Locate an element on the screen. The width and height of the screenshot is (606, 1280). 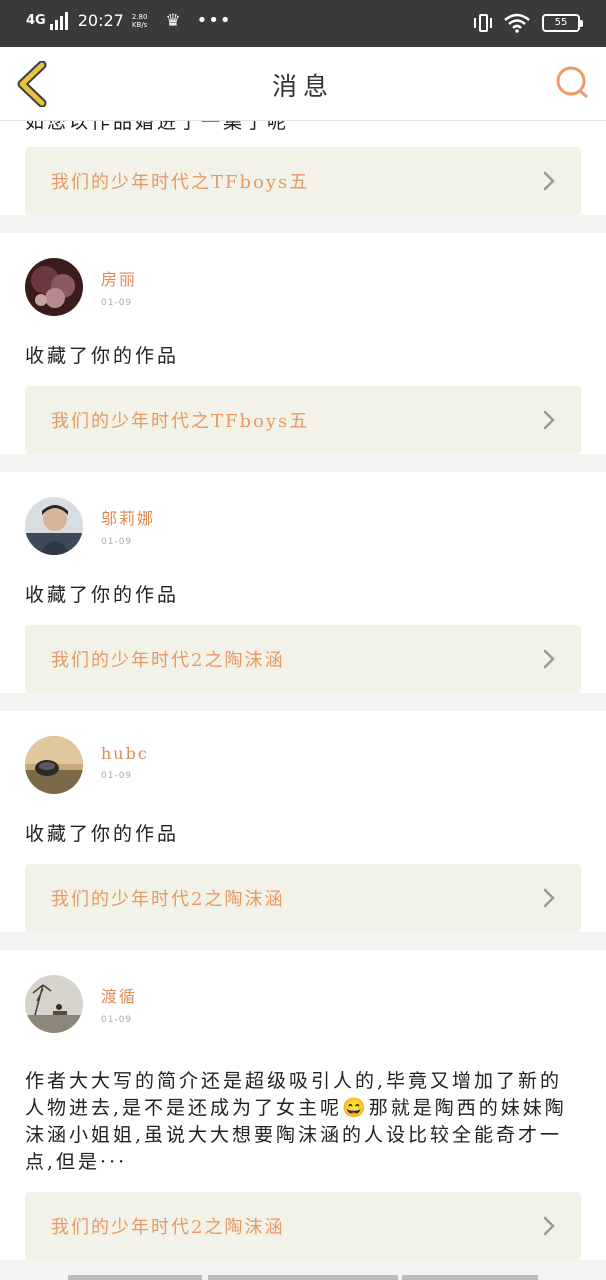
battery-icon: 55 is located at coordinates (562, 23).